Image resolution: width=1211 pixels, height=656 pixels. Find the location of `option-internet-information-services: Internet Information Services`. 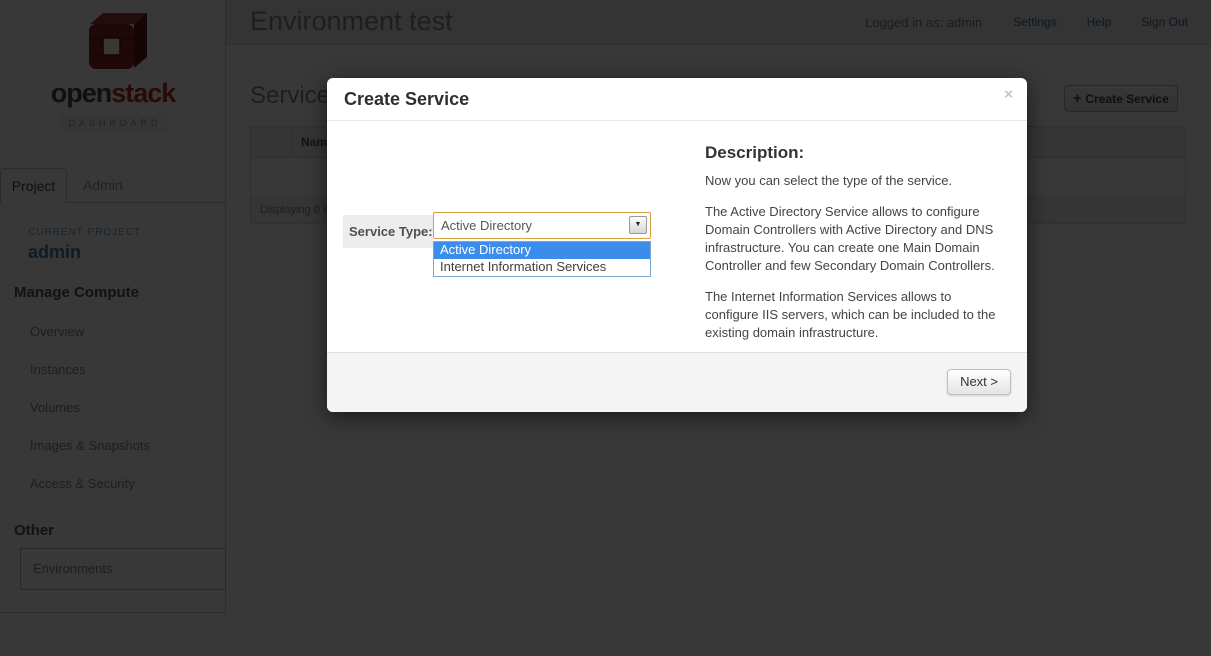

option-internet-information-services: Internet Information Services is located at coordinates (542, 267).